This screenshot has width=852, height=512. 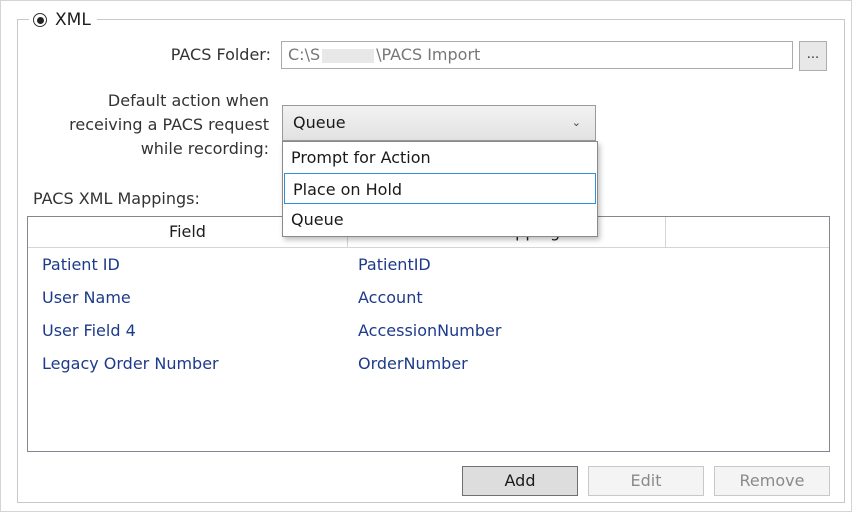 I want to click on xml-radio-option: XML, so click(x=63, y=20).